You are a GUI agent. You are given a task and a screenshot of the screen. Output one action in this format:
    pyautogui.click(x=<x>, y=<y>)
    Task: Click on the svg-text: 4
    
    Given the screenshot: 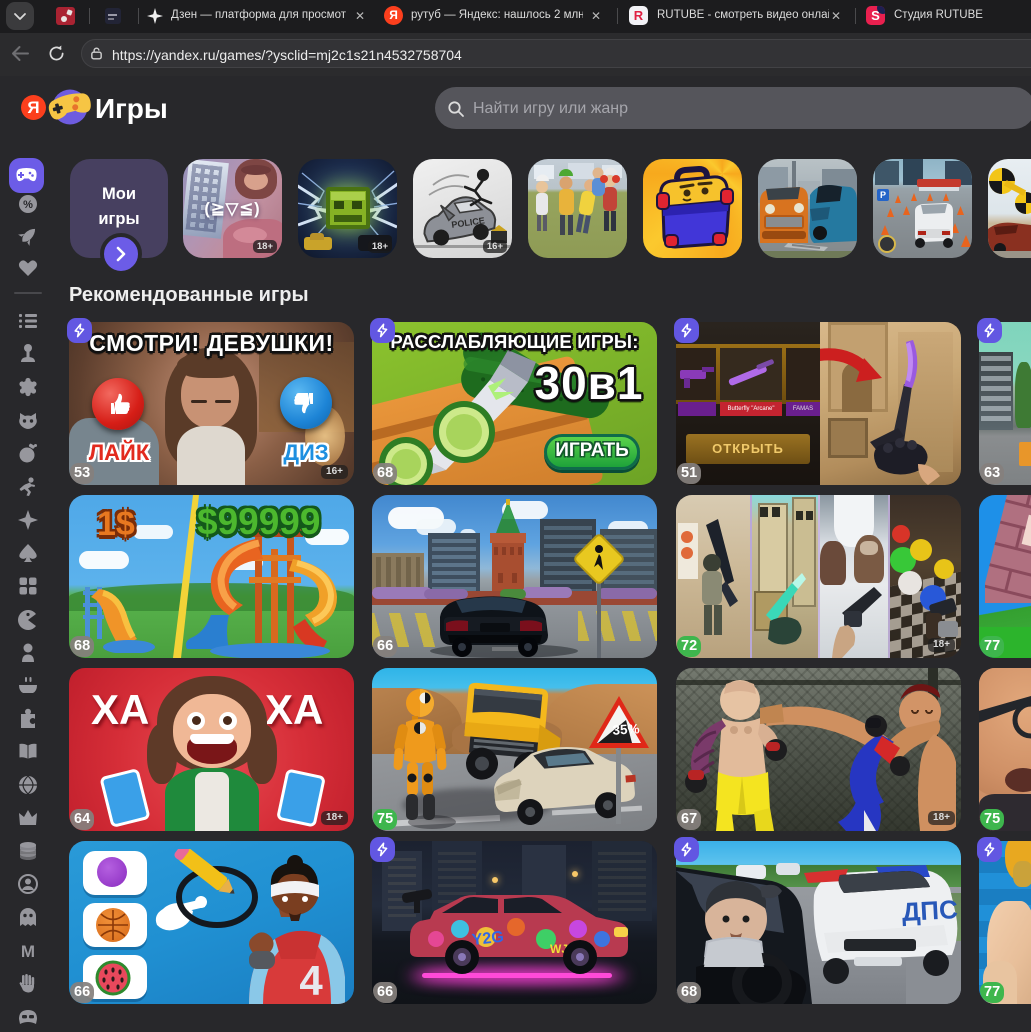 What is the action you would take?
    pyautogui.click(x=311, y=980)
    